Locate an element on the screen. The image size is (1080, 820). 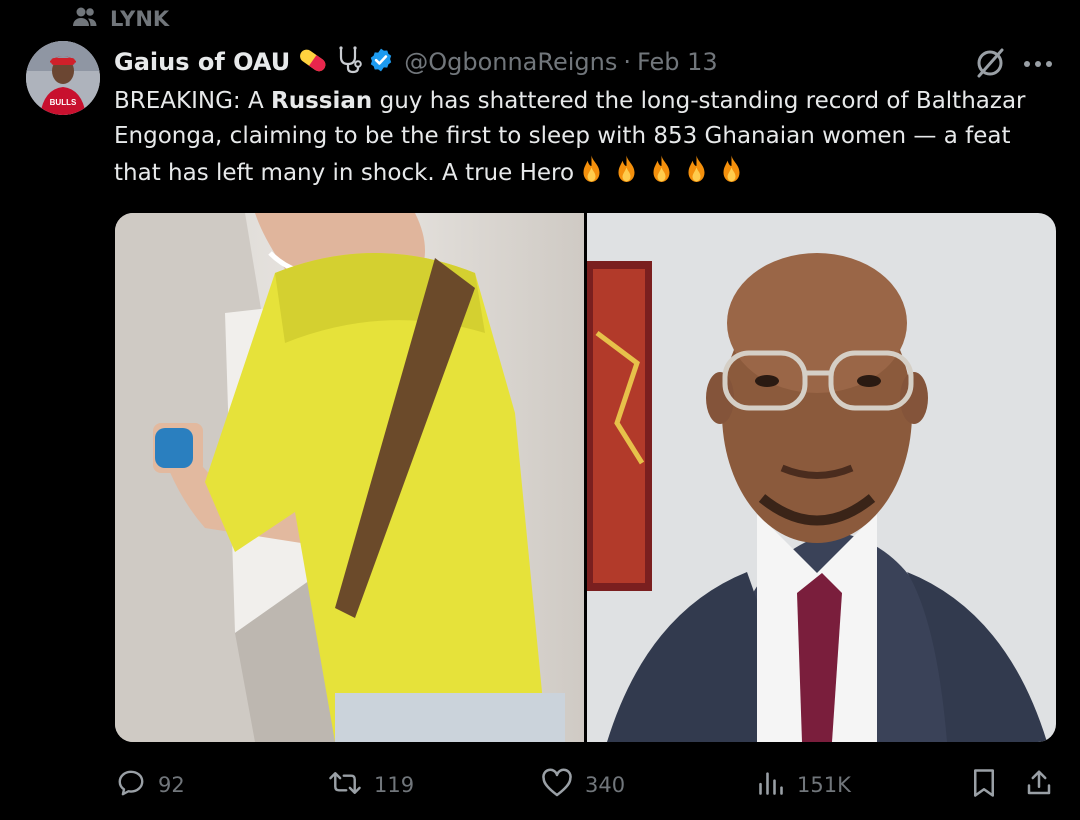
community-label-row: LYNK is located at coordinates (120, 19).